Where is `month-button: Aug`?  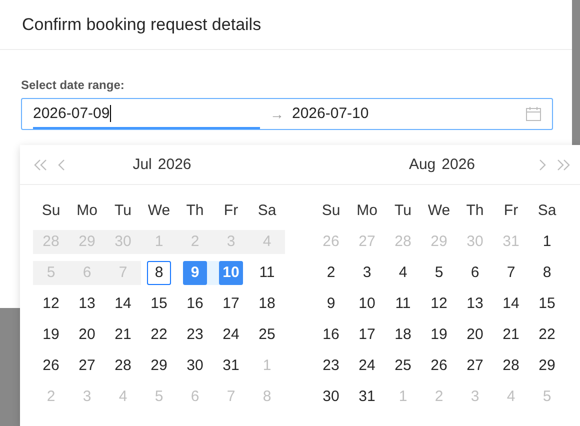 month-button: Aug is located at coordinates (422, 164).